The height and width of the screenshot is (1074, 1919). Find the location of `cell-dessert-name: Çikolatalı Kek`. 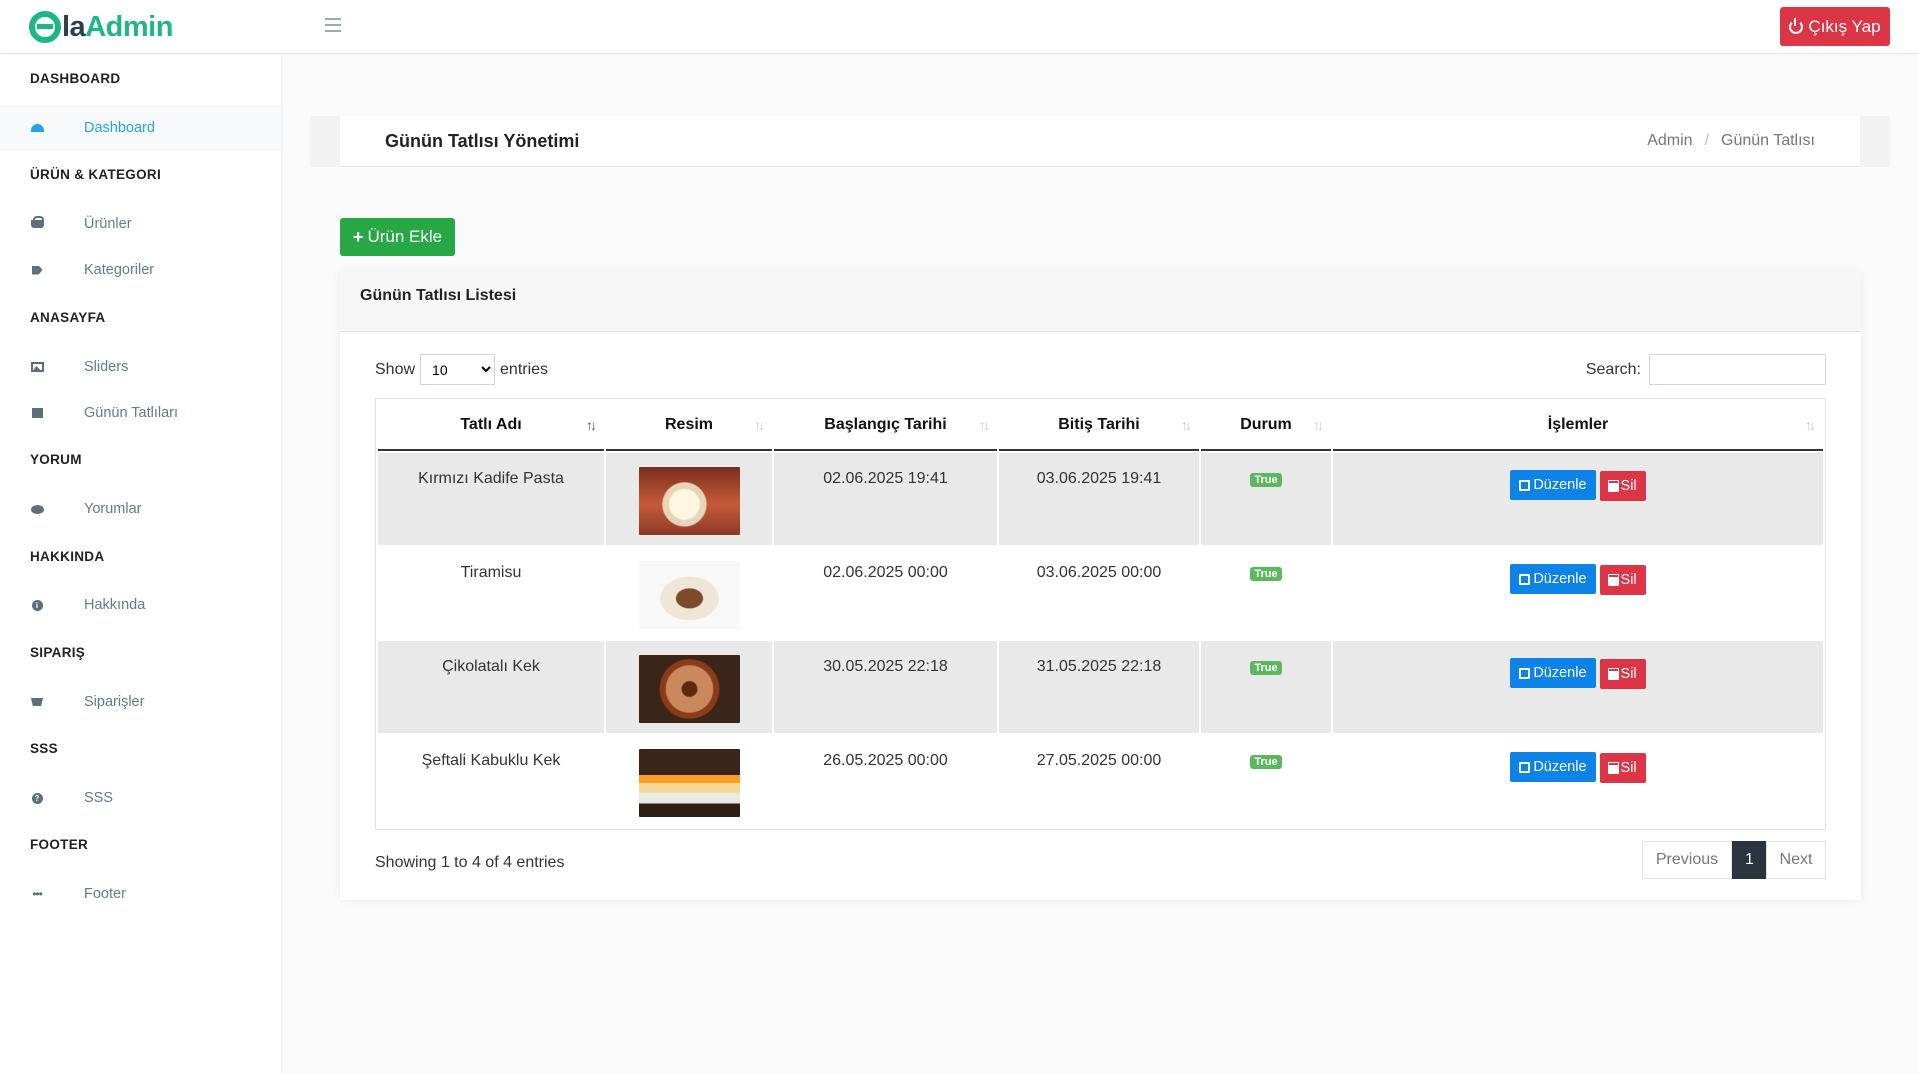

cell-dessert-name: Çikolatalı Kek is located at coordinates (491, 687).